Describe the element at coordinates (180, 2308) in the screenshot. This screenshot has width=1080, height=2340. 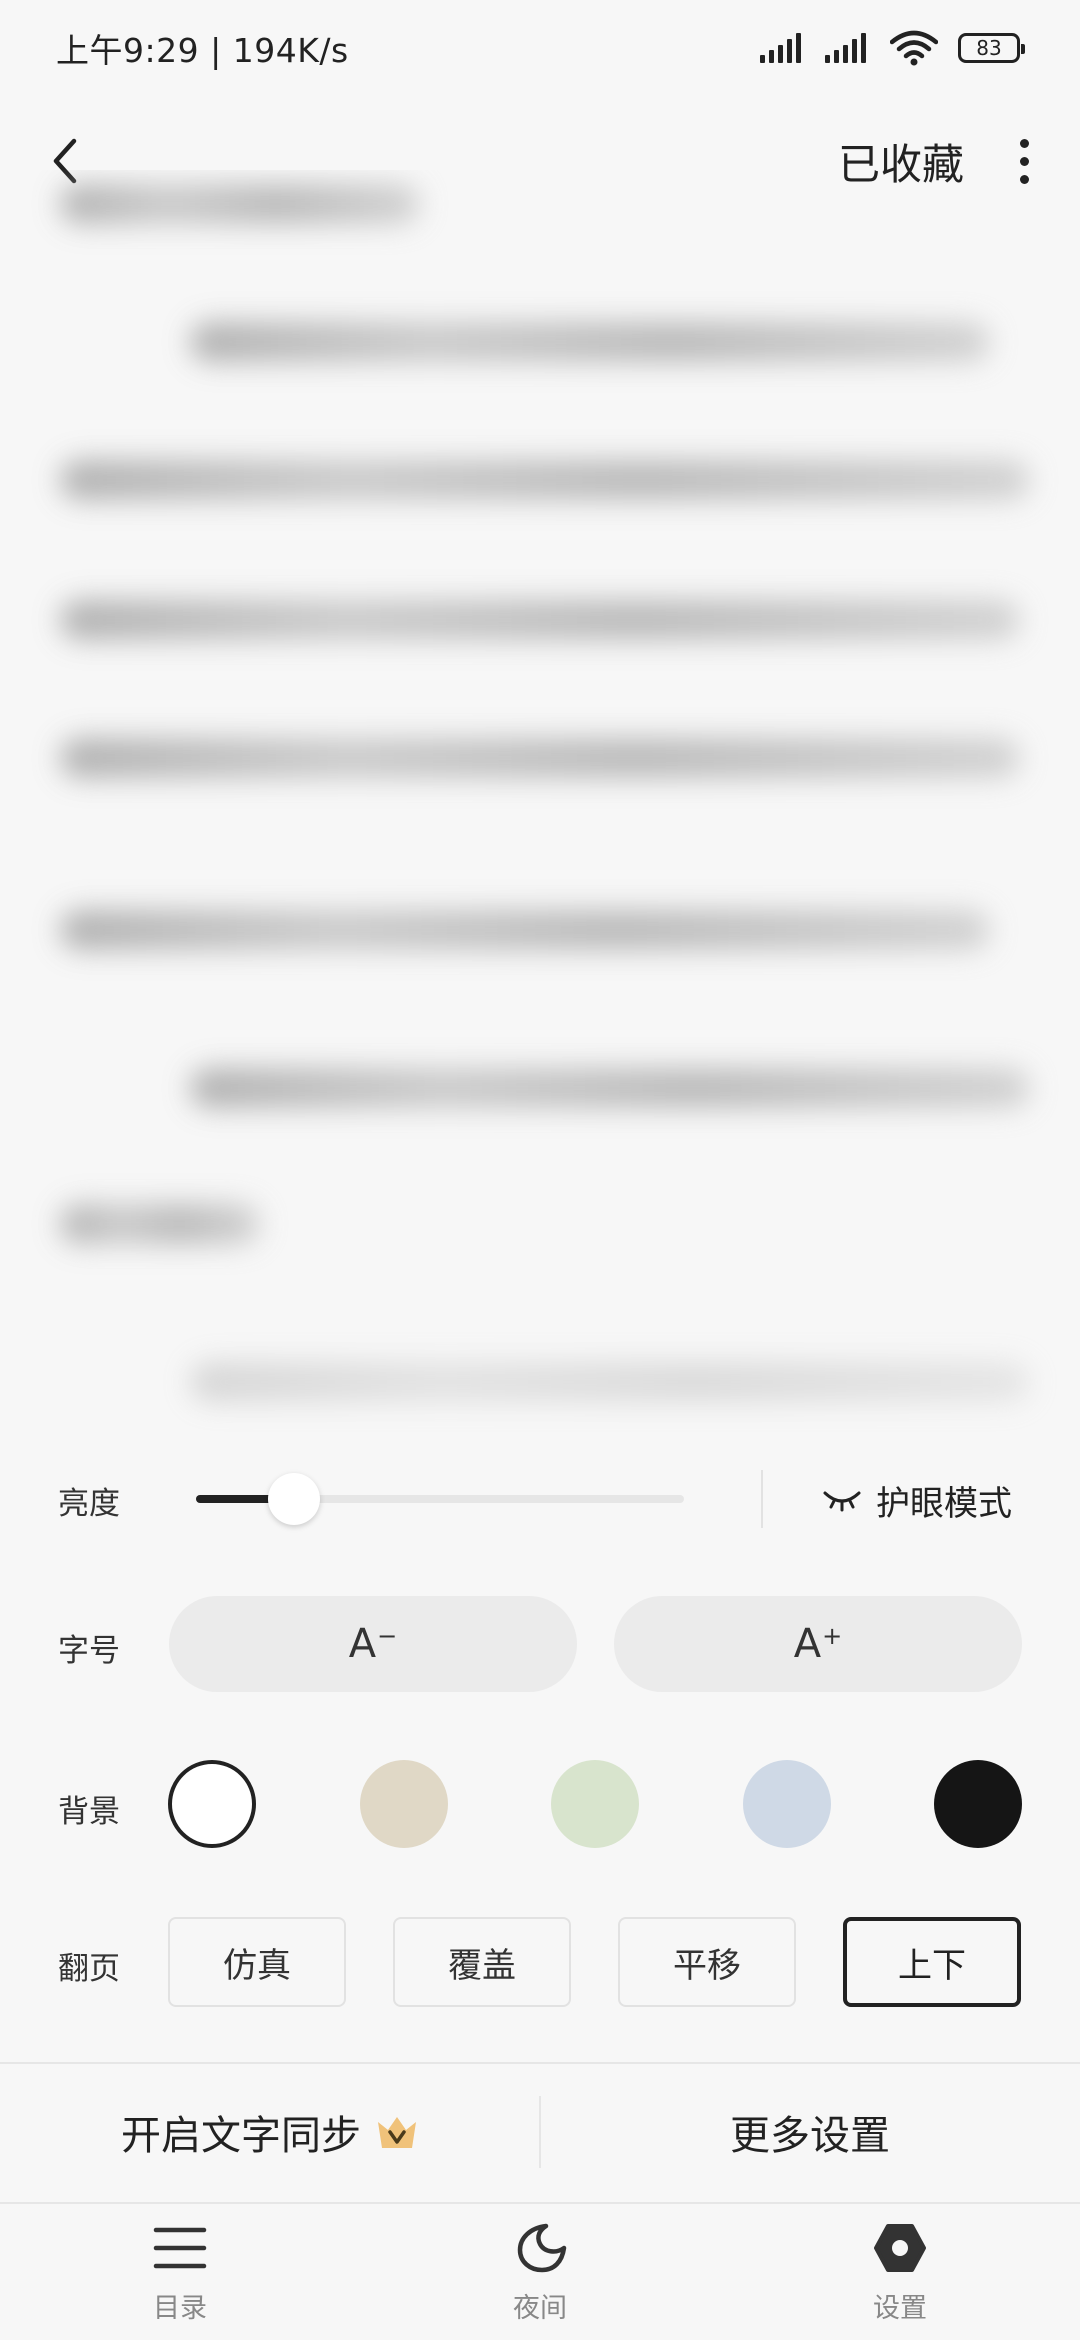
I see `nav-catalog-label: 目录` at that location.